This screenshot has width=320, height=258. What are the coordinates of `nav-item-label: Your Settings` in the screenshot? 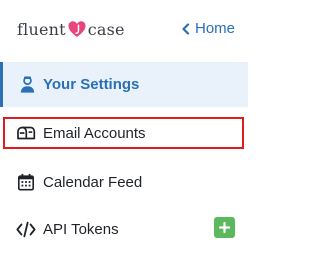 It's located at (91, 84).